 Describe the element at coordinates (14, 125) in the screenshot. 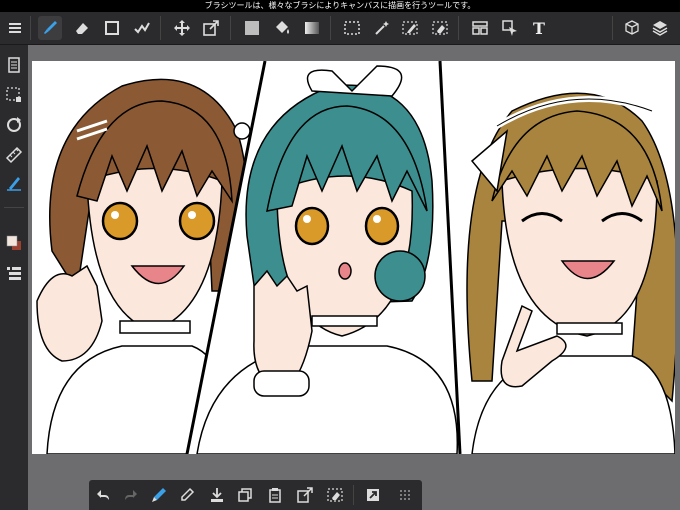

I see `rotate-icon` at that location.